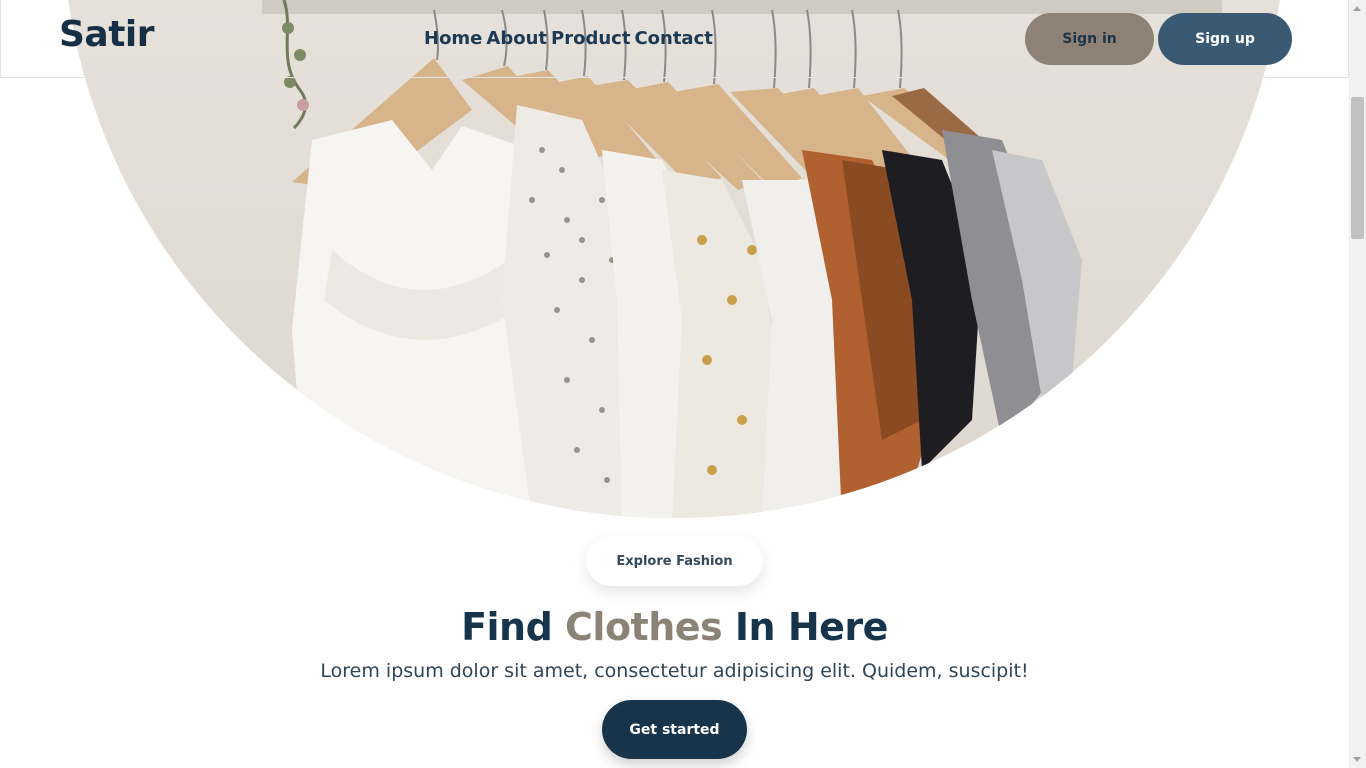 This screenshot has width=1366, height=768. I want to click on hero-title-part1: Find, so click(513, 627).